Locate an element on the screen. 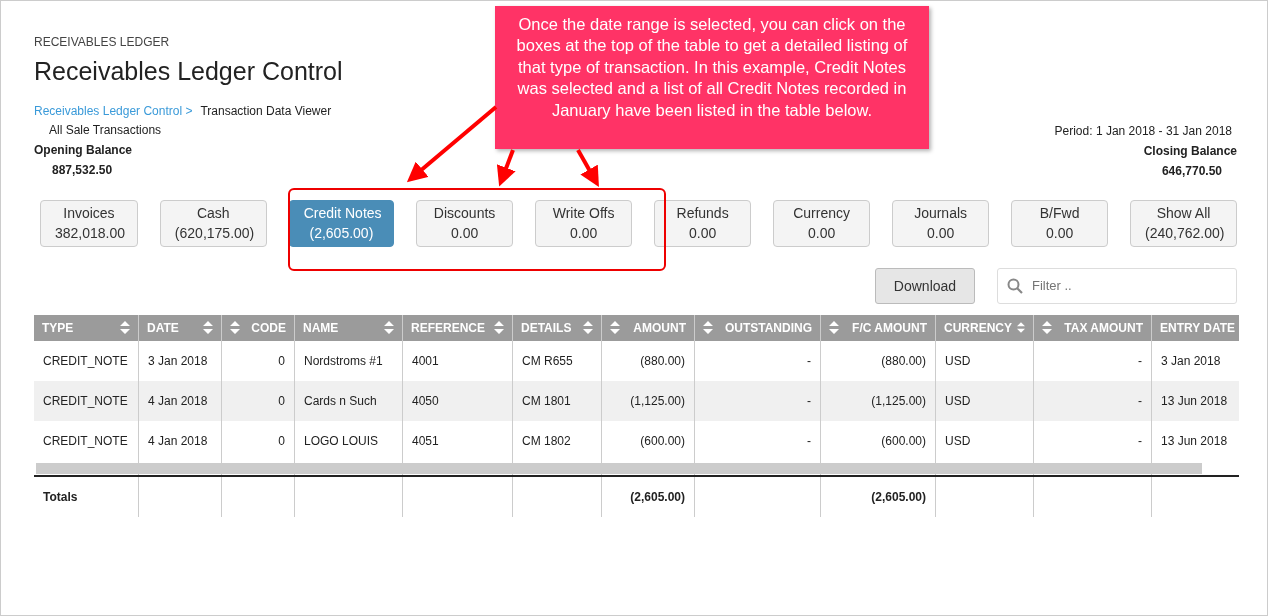 The width and height of the screenshot is (1268, 616). breadcrumb-link: Receivables Ledger Control > is located at coordinates (113, 111).